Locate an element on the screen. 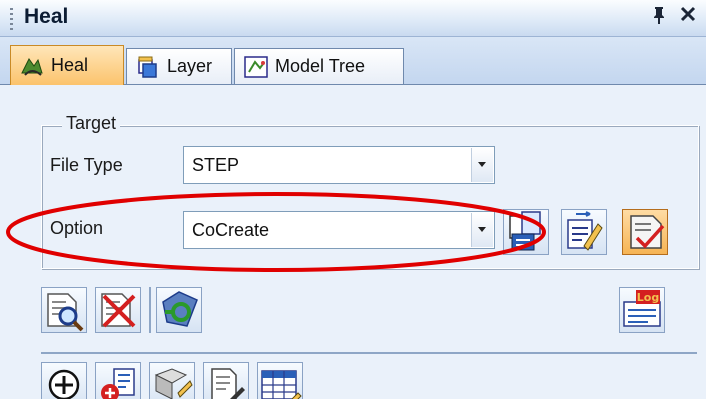  heal-icon is located at coordinates (32, 66).